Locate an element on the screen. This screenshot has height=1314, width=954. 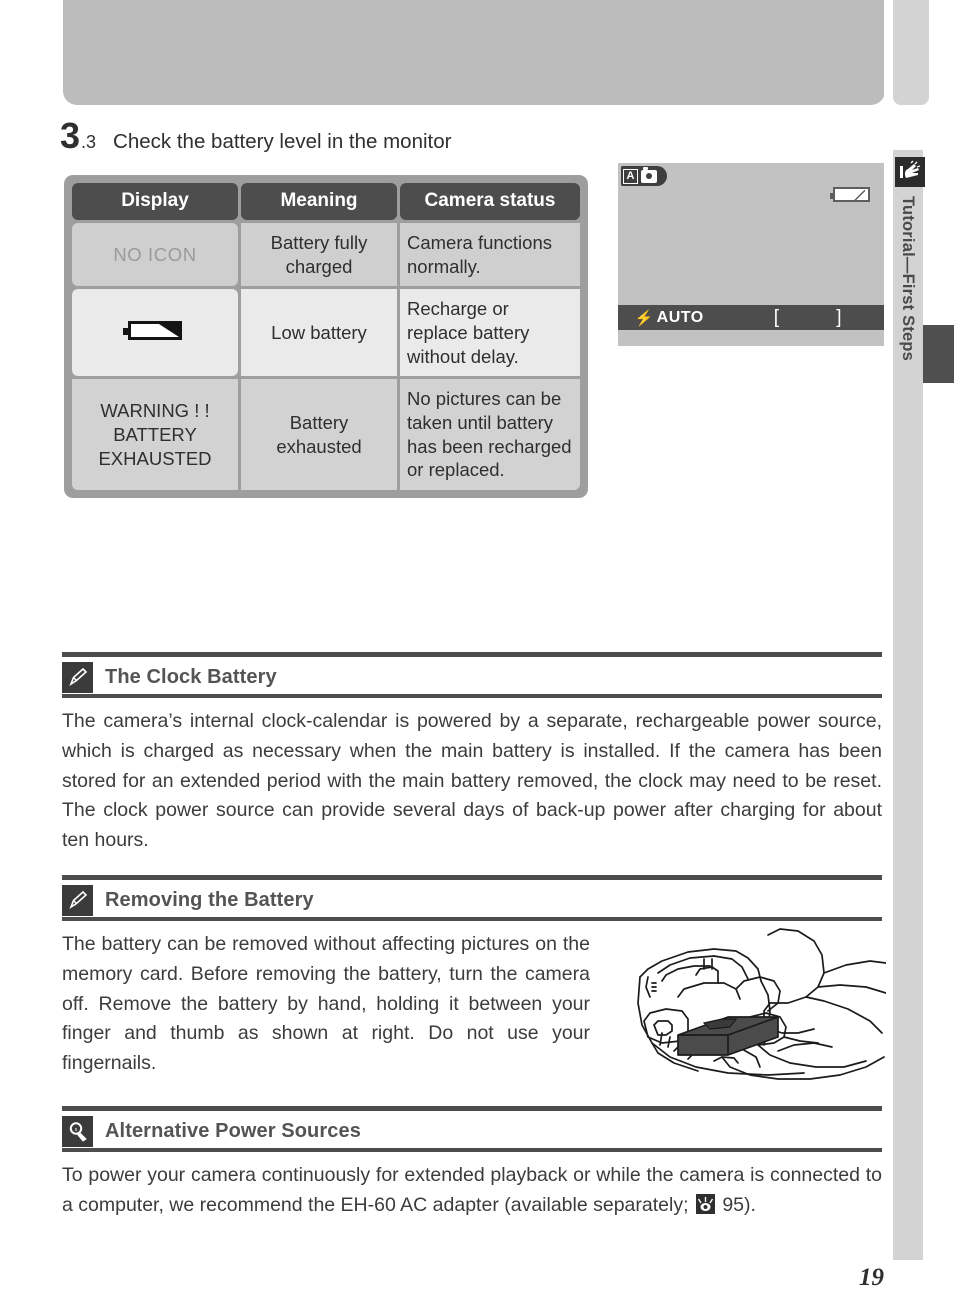
cell-display: NO ICON is located at coordinates (155, 255).